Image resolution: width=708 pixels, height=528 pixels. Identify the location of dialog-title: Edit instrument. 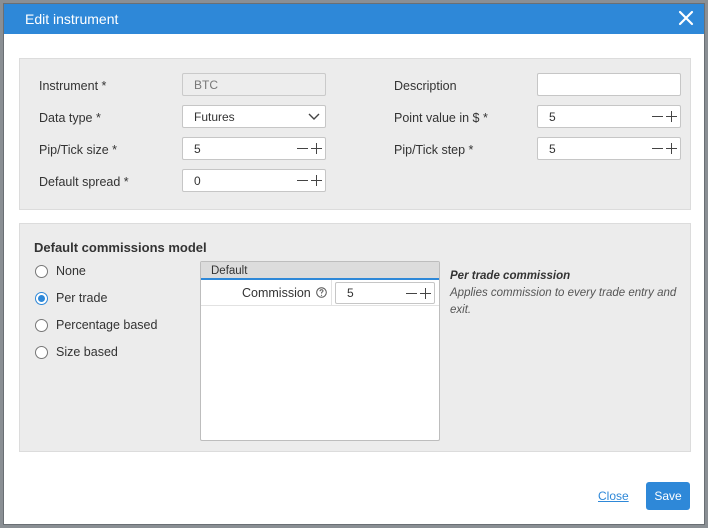
(72, 19).